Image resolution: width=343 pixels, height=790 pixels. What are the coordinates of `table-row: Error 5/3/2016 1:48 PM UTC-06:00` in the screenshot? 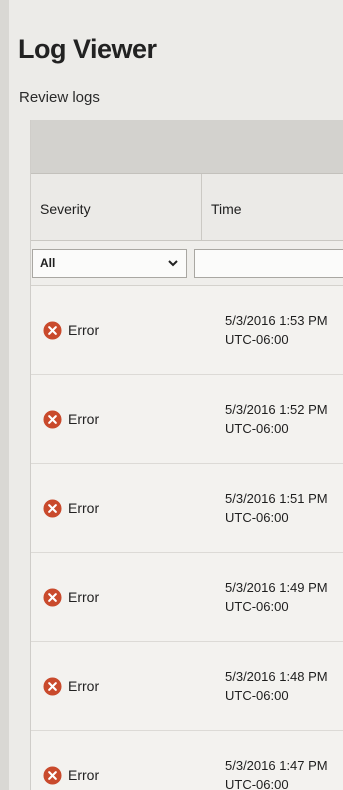 It's located at (187, 686).